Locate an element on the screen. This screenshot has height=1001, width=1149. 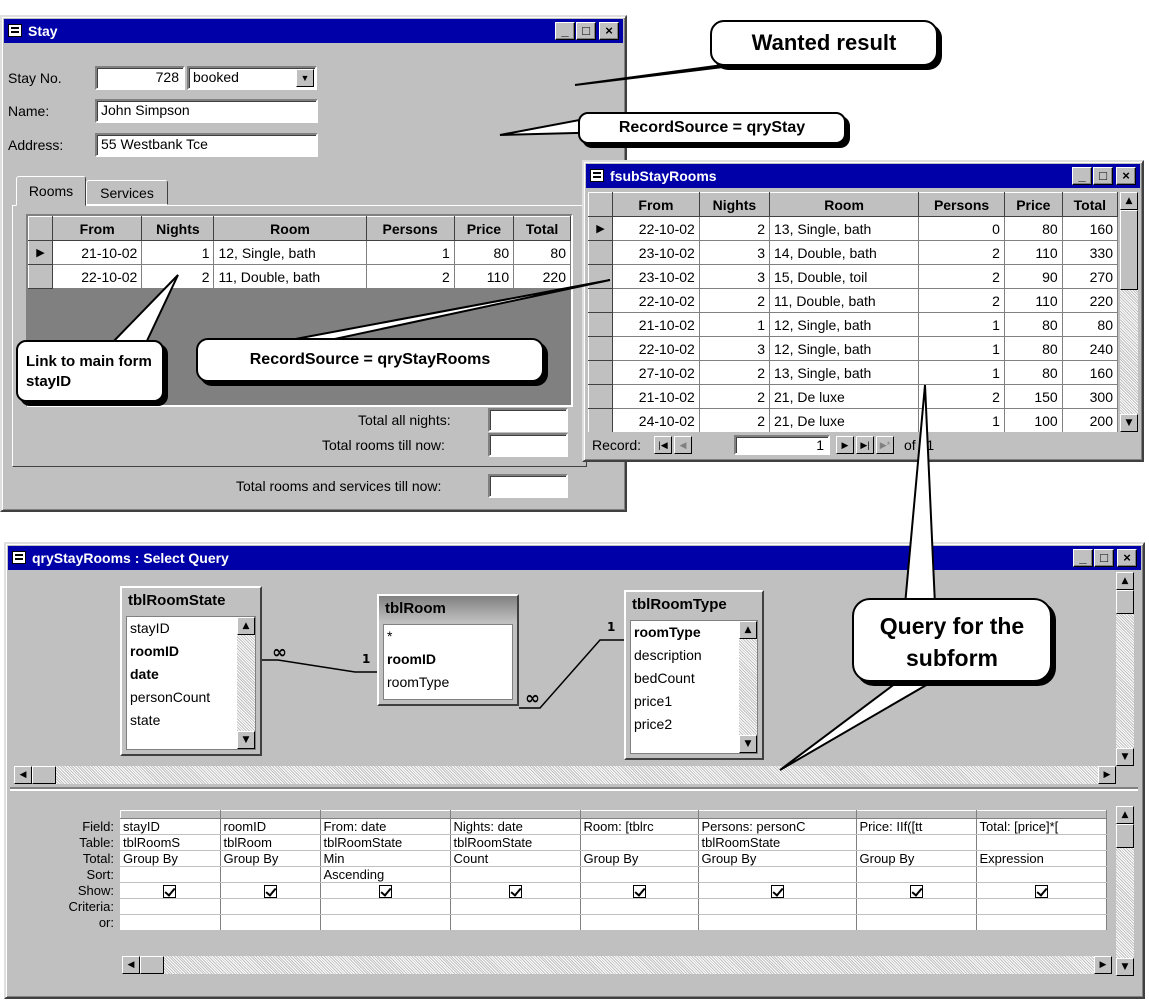
last-record-icon: ▶| is located at coordinates (865, 445).